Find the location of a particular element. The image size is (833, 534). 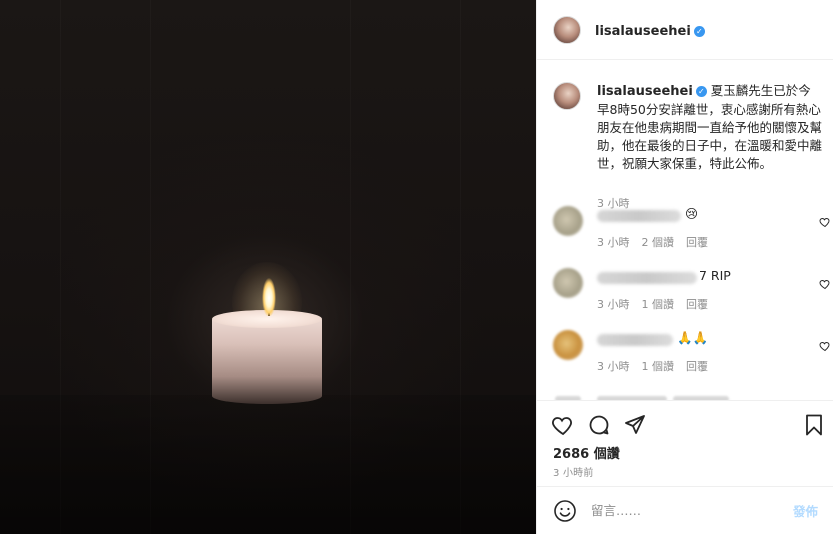

comment-likes: 2 個讚 is located at coordinates (658, 242).